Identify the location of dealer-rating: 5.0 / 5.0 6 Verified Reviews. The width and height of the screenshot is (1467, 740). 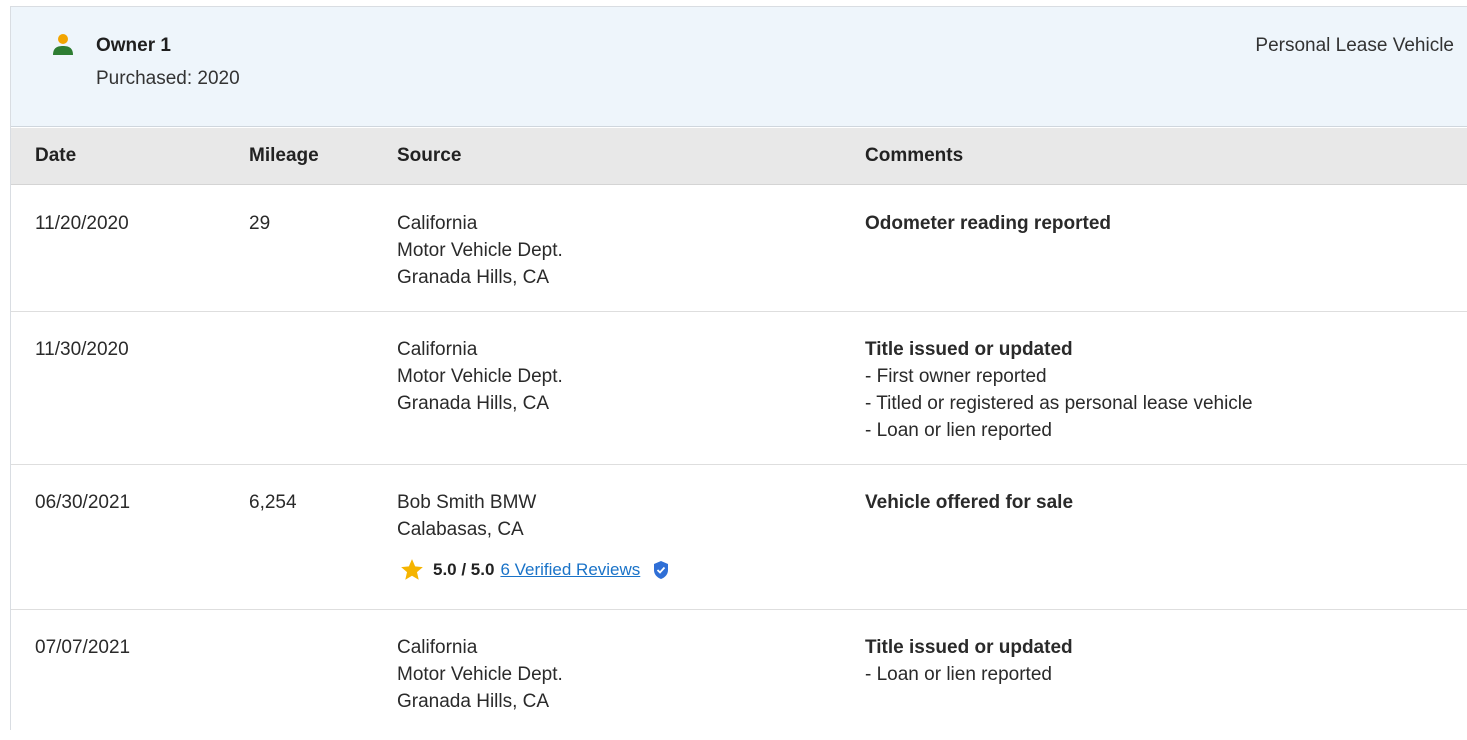
(534, 570).